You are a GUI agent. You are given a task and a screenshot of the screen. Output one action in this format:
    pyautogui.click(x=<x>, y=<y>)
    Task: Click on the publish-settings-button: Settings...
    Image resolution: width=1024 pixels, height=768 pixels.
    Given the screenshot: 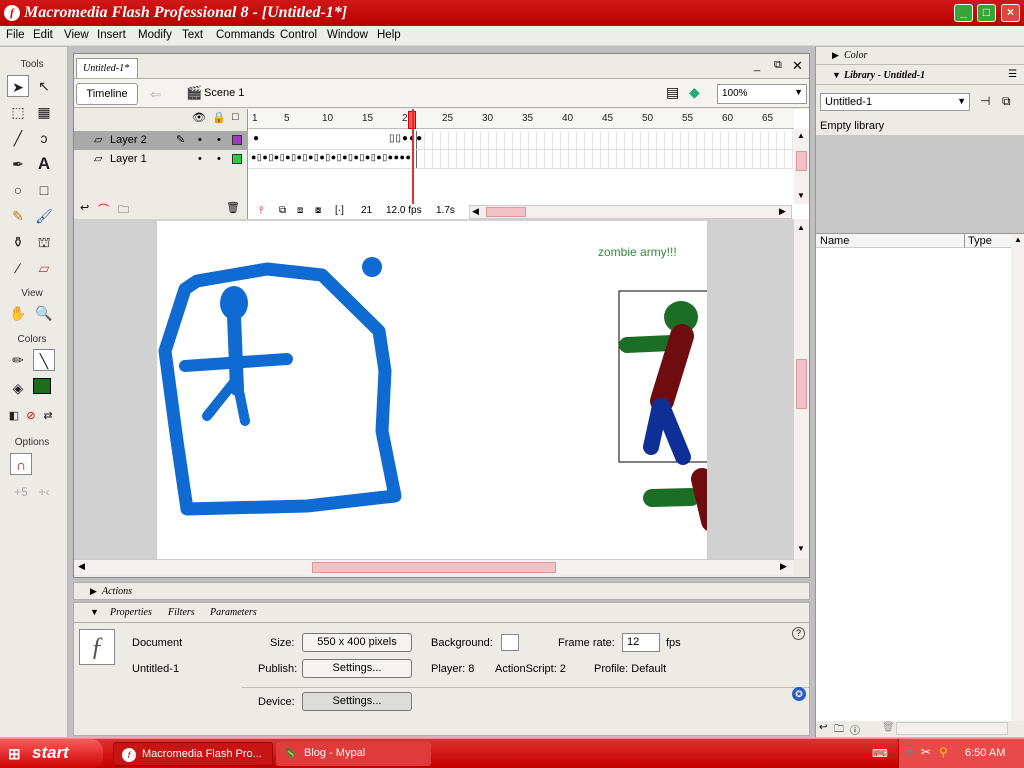 What is the action you would take?
    pyautogui.click(x=357, y=668)
    